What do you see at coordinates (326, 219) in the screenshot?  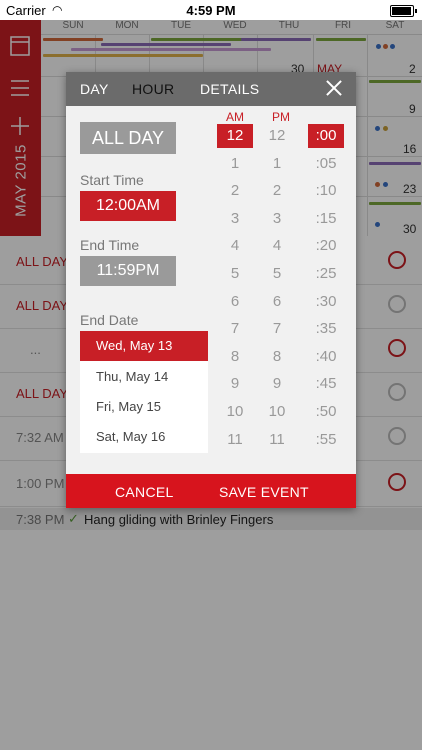 I see `picker-option: :15` at bounding box center [326, 219].